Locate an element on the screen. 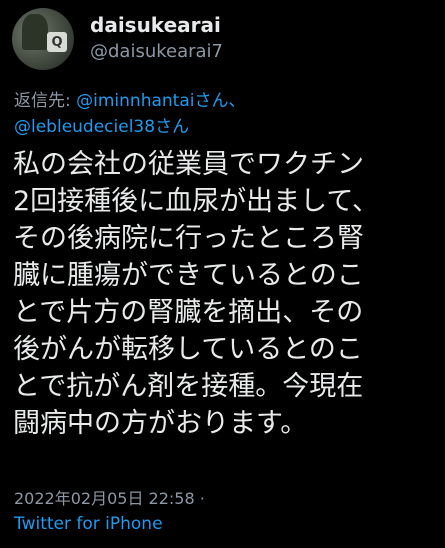 This screenshot has width=445, height=548. tweet-timestamp: 2022年02月05日 22:58 · is located at coordinates (109, 499).